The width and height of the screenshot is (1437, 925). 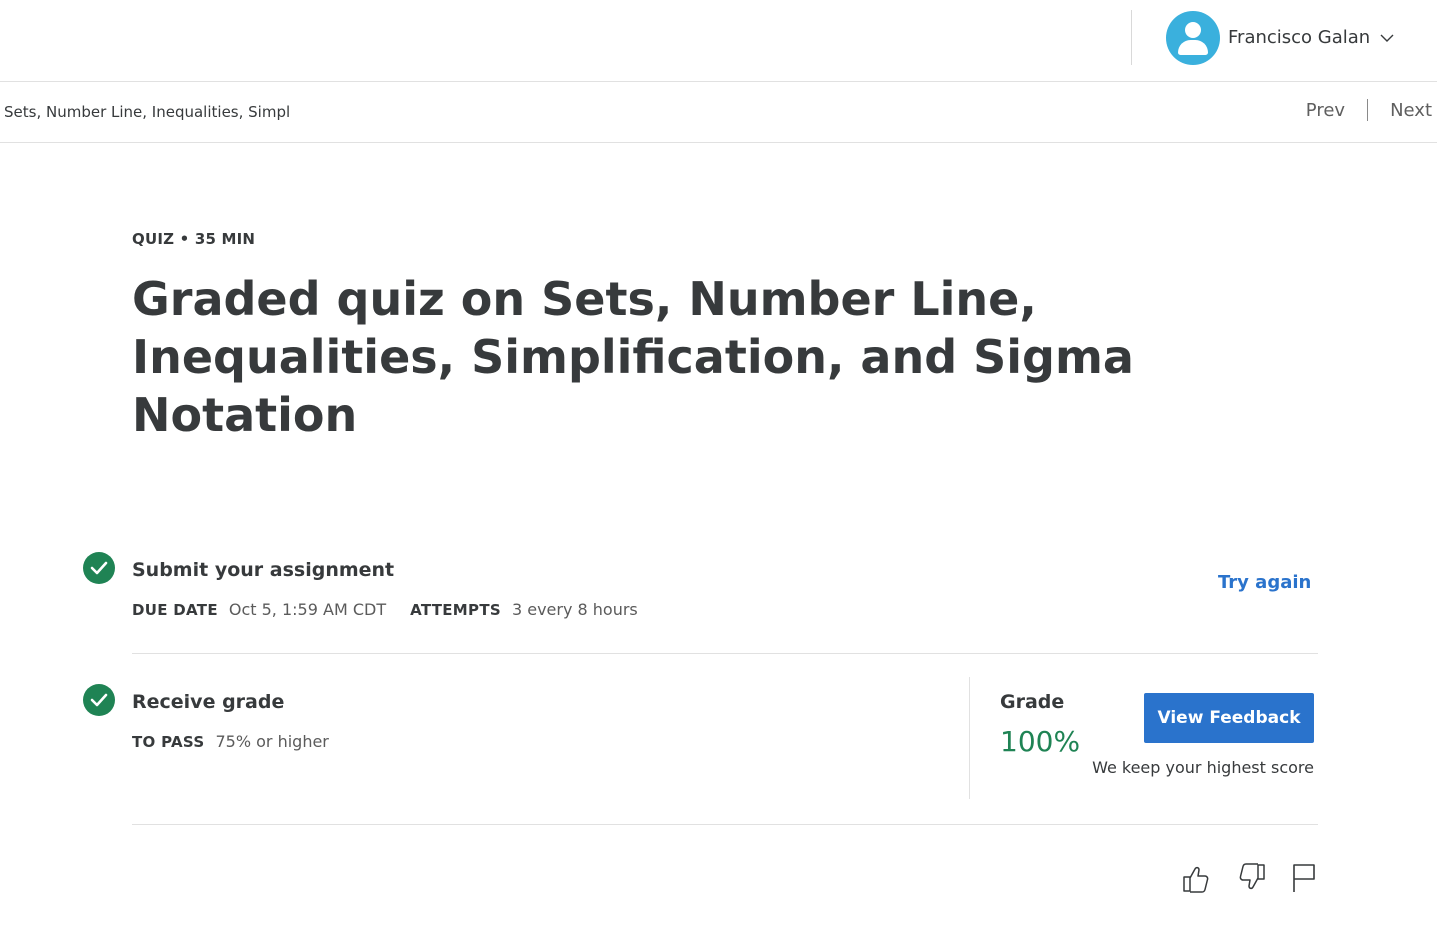 What do you see at coordinates (147, 112) in the screenshot?
I see `breadcrumb: Sets, Number Line, Inequalities, Simpl` at bounding box center [147, 112].